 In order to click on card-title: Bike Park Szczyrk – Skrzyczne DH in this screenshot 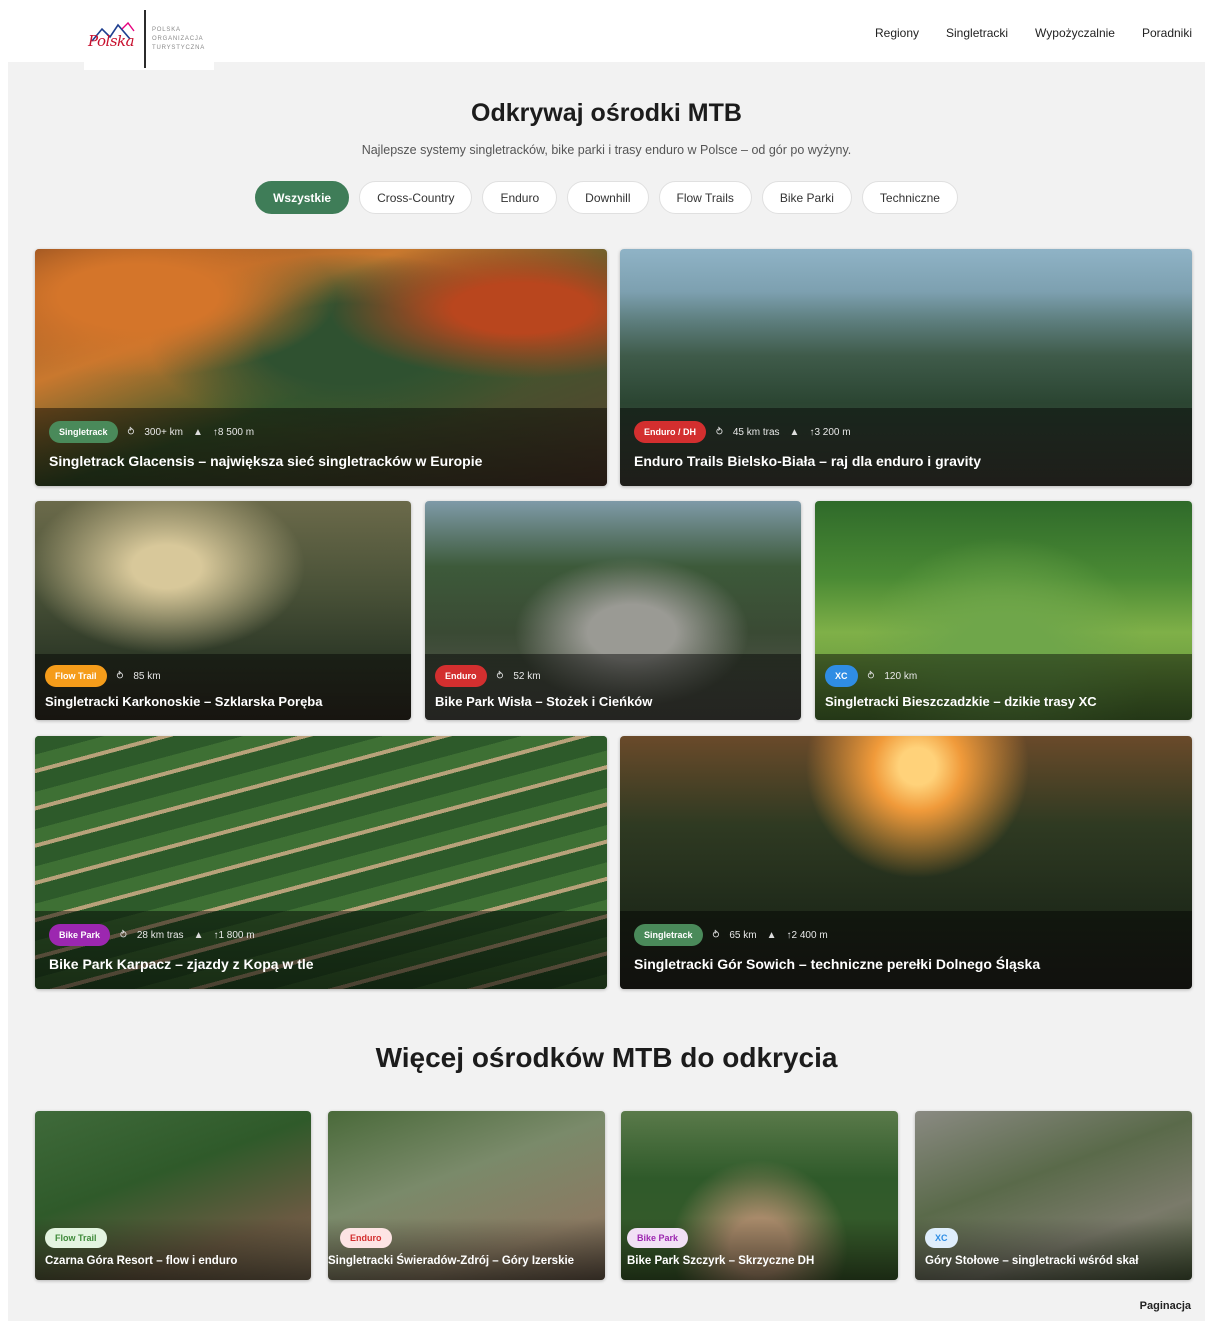, I will do `click(721, 1261)`.